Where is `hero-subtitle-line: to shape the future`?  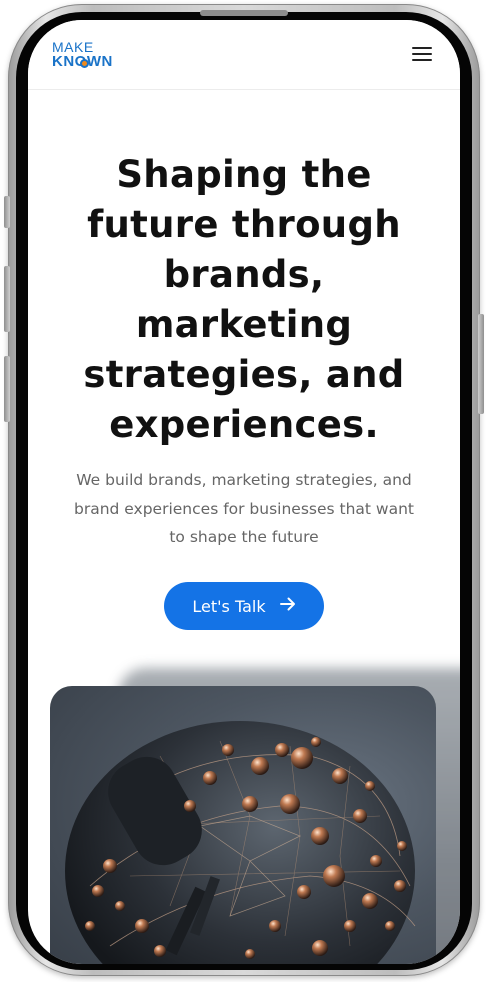 hero-subtitle-line: to shape the future is located at coordinates (244, 537).